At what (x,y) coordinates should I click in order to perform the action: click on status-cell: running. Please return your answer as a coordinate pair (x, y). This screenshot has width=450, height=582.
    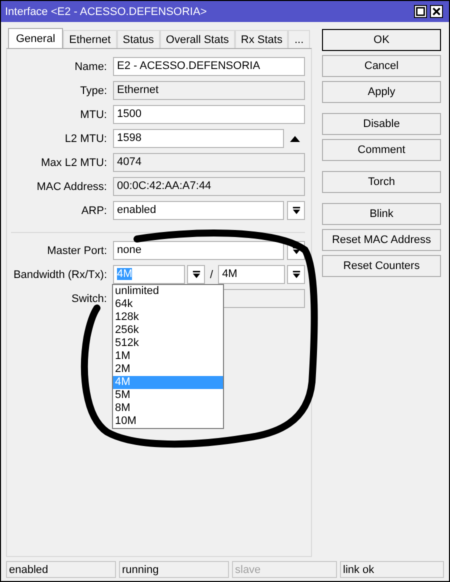
    Looking at the image, I should click on (174, 569).